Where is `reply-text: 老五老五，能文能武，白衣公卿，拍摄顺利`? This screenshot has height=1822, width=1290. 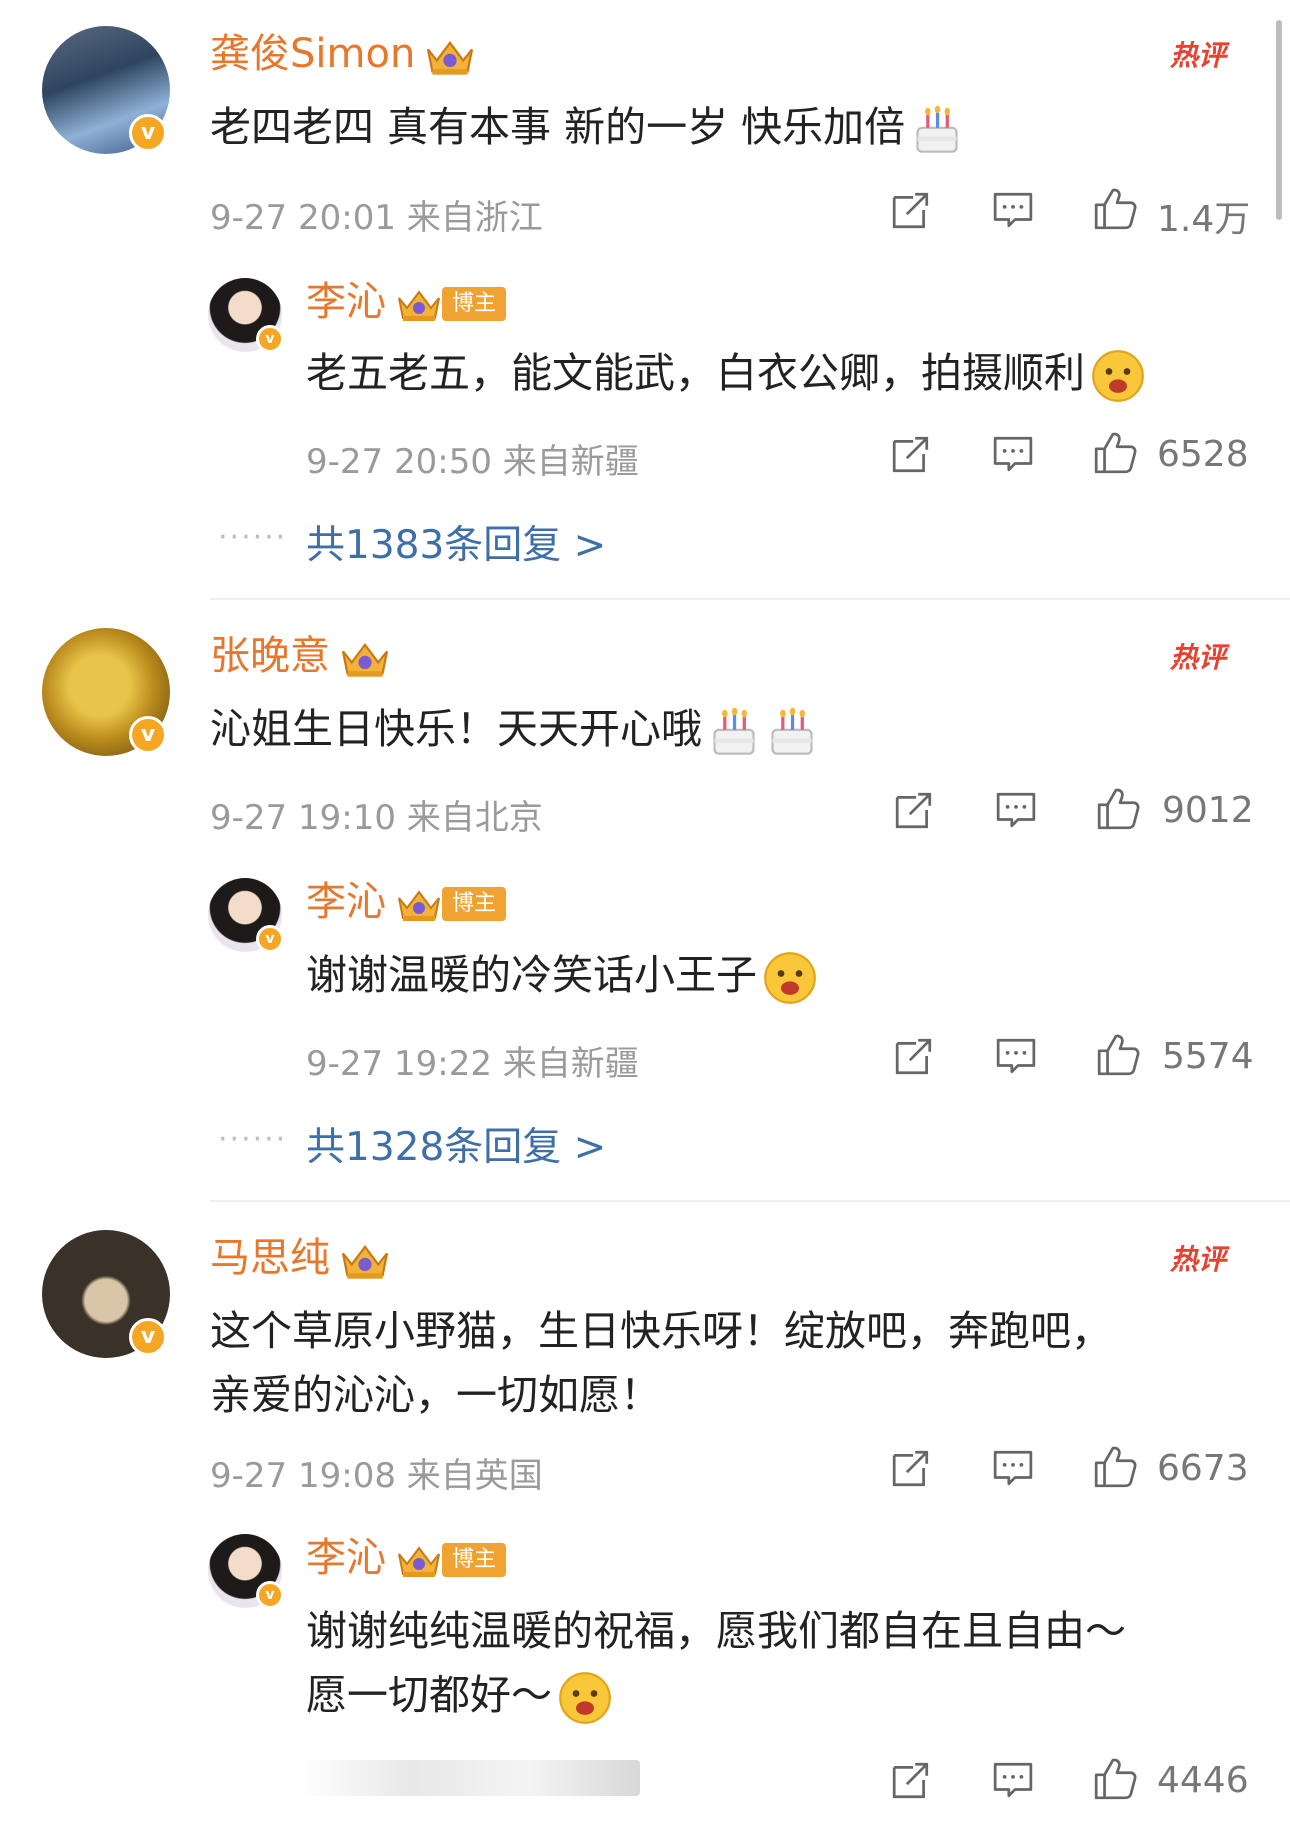 reply-text: 老五老五，能文能武，白衣公卿，拍摄顺利 is located at coordinates (725, 373).